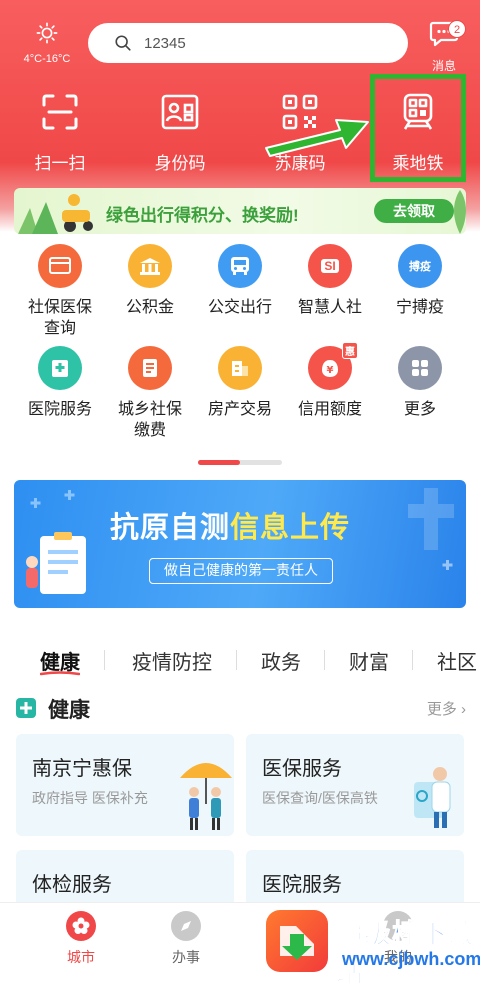 This screenshot has width=480, height=990. Describe the element at coordinates (60, 266) in the screenshot. I see `social-insurance-icon` at that location.